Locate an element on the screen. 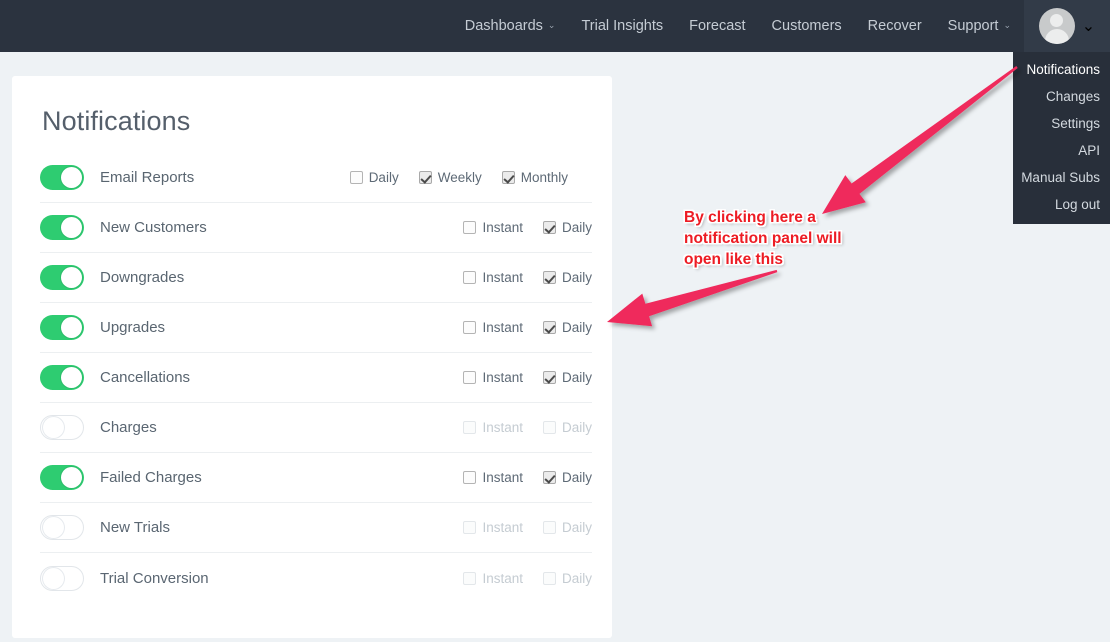 This screenshot has width=1110, height=642. notification-row-label: New Trials is located at coordinates (135, 527).